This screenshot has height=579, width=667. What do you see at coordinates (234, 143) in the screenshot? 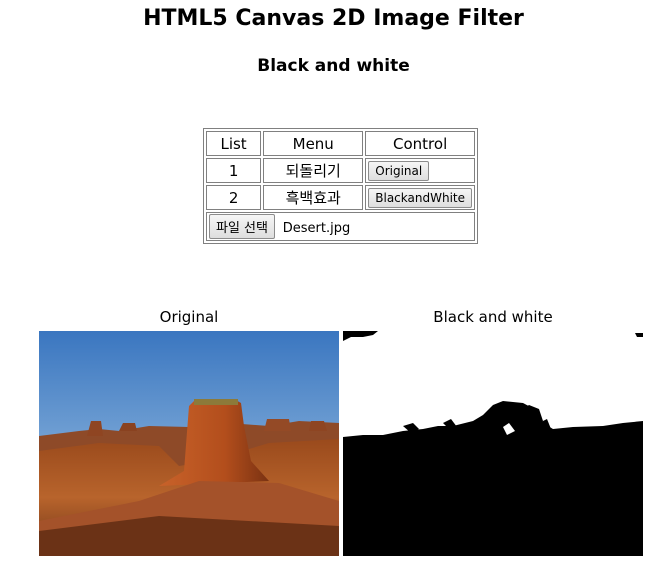
I see `header-list: List` at bounding box center [234, 143].